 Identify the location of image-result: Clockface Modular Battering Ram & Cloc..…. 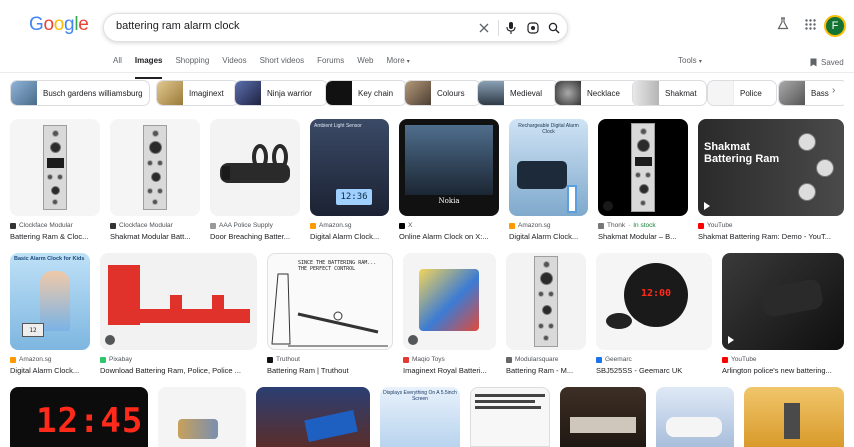
(55, 181).